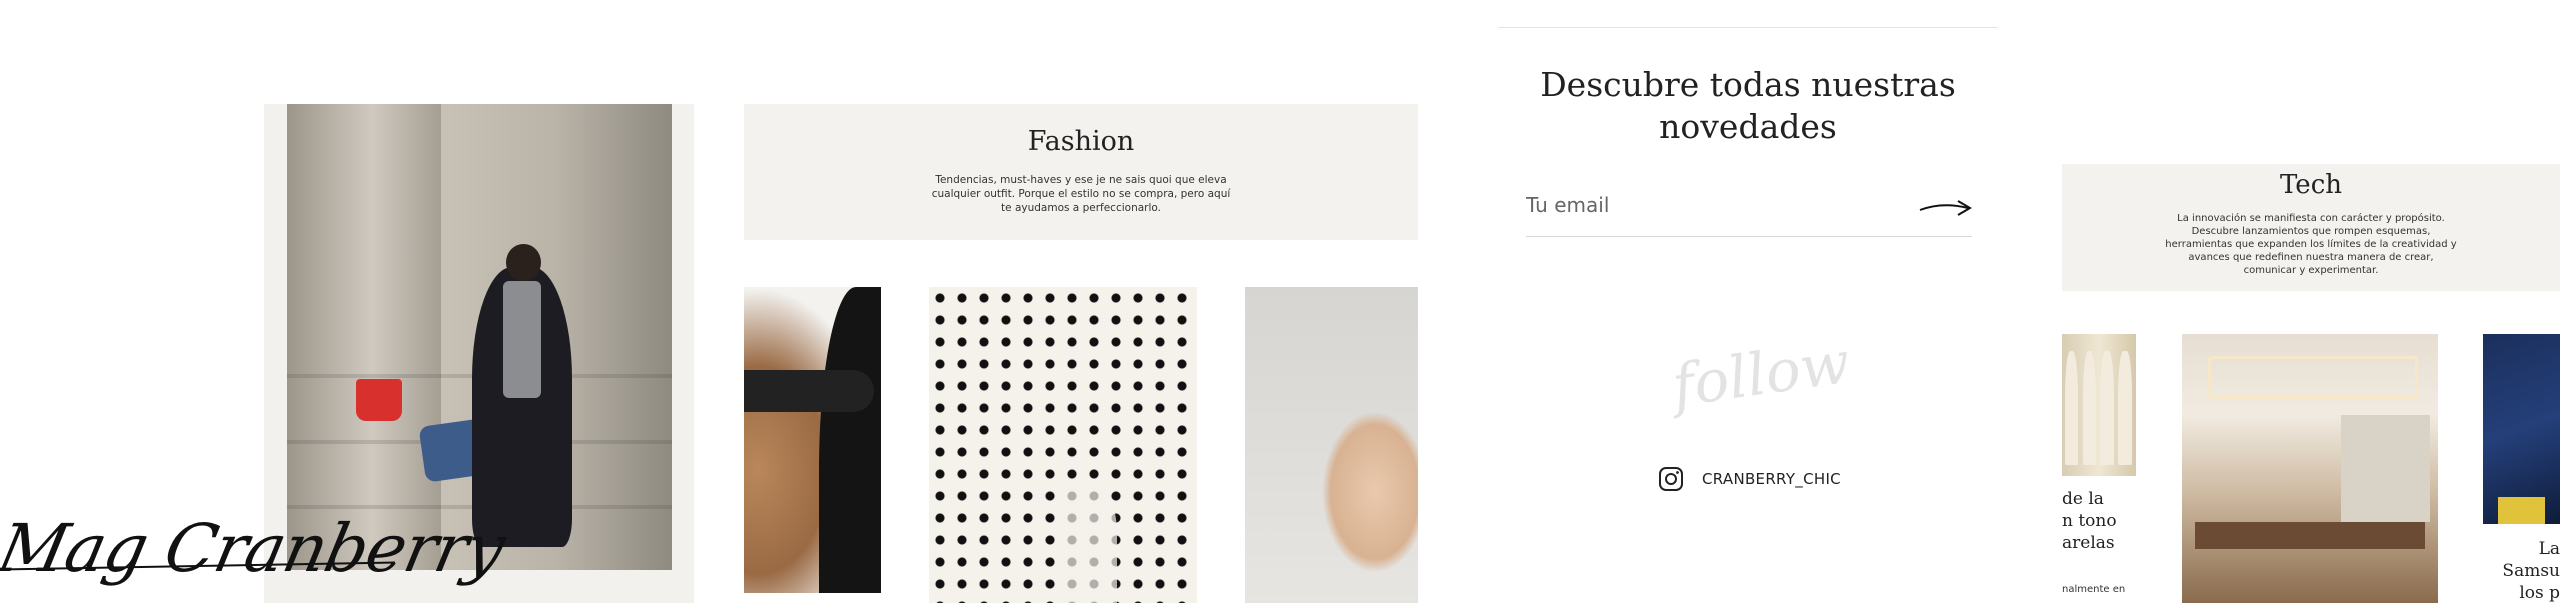 The image size is (2560, 604). What do you see at coordinates (2522, 571) in the screenshot?
I see `article-snippet-right: La Samsu los p` at bounding box center [2522, 571].